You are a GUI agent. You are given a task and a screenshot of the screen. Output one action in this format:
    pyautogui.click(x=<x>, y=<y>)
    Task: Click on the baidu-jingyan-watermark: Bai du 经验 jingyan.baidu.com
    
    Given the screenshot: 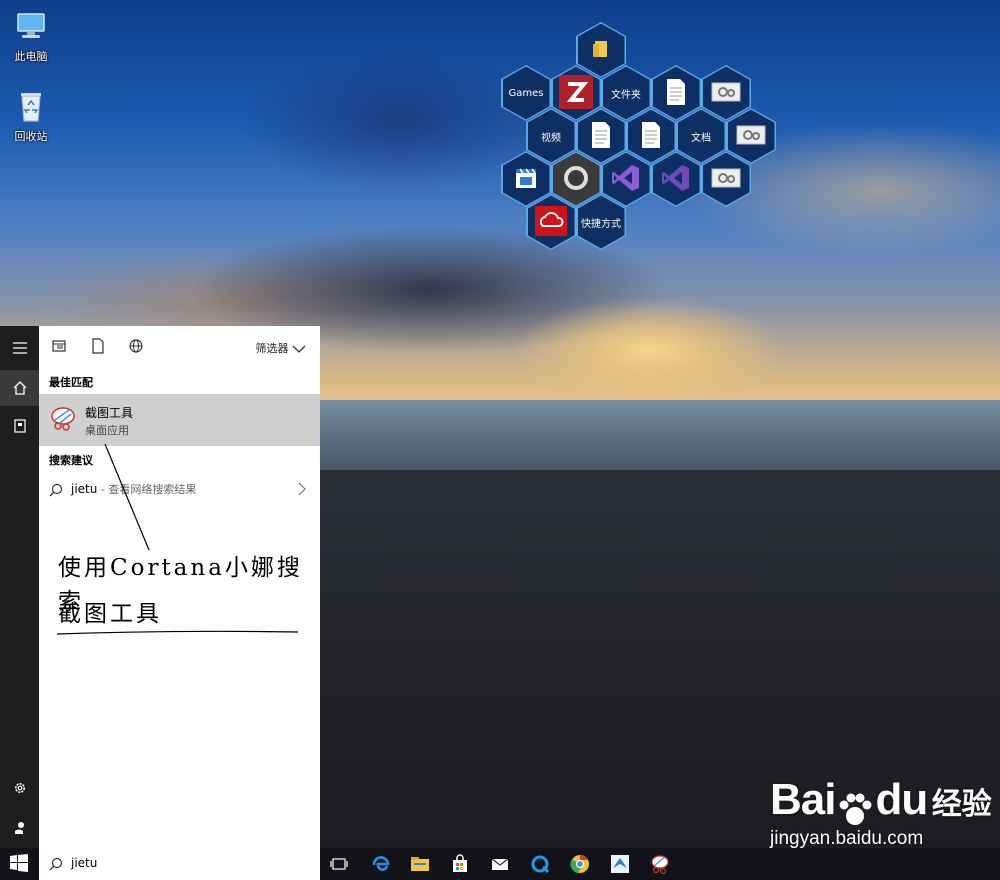 What is the action you would take?
    pyautogui.click(x=881, y=812)
    